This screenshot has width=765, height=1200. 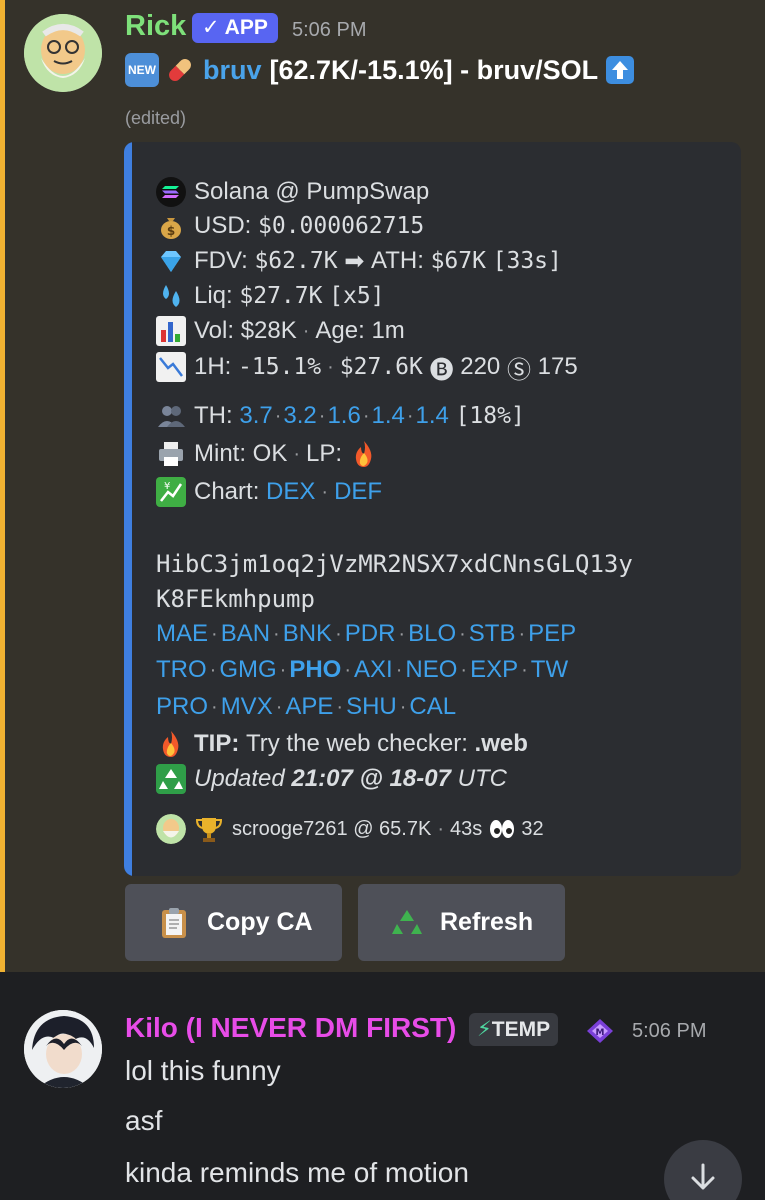 What do you see at coordinates (620, 70) in the screenshot?
I see `up-arrow-icon` at bounding box center [620, 70].